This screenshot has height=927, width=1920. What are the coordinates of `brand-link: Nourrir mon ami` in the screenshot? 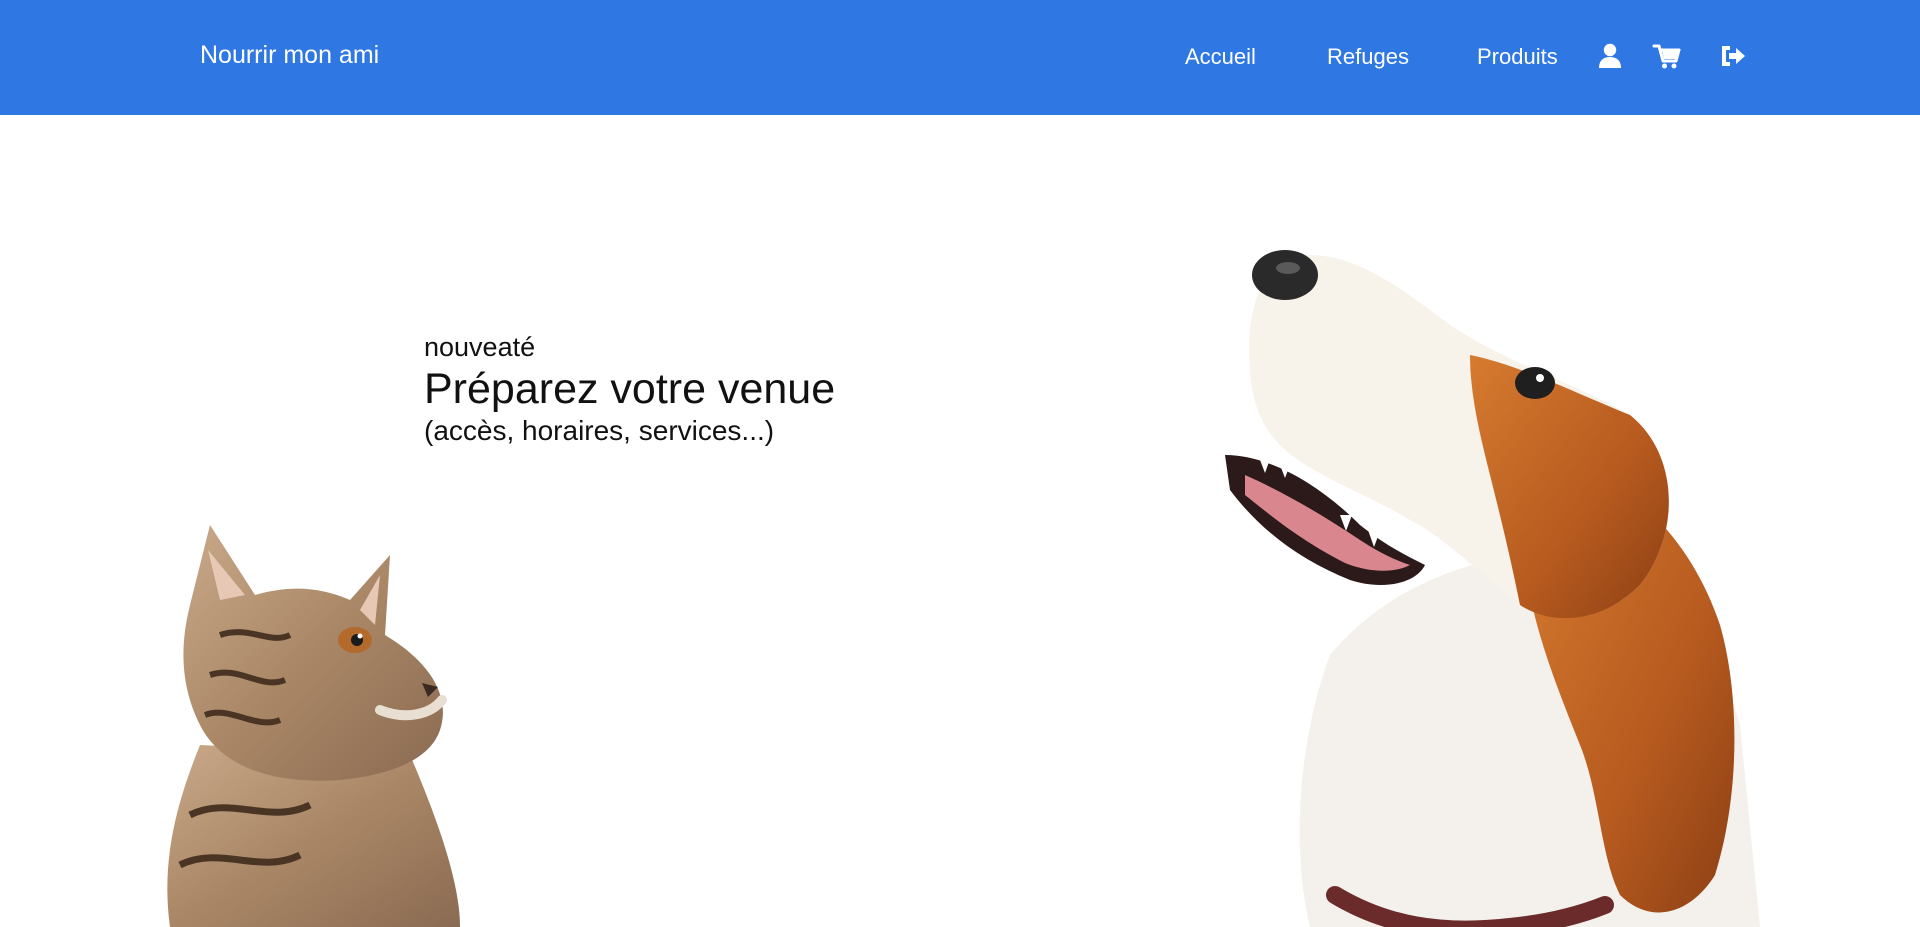 It's located at (289, 55).